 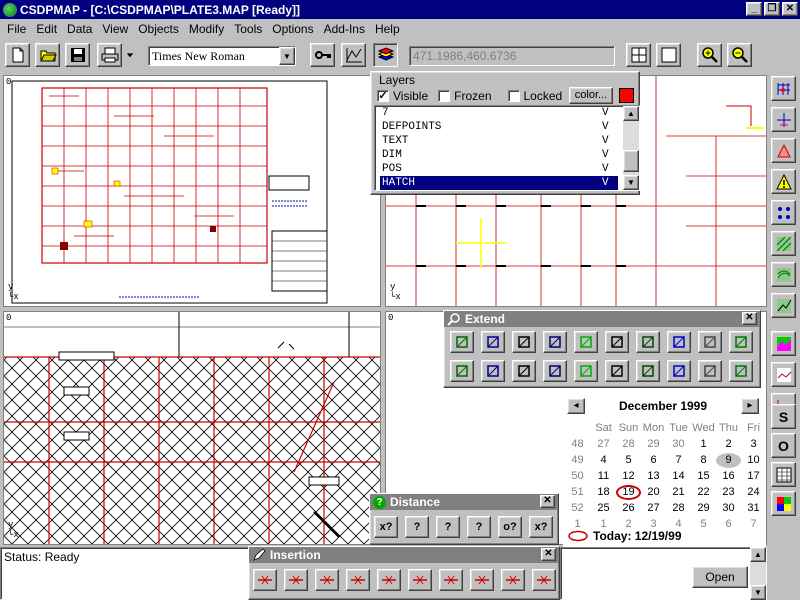 What do you see at coordinates (753, 524) in the screenshot?
I see `calendar-day: 7` at bounding box center [753, 524].